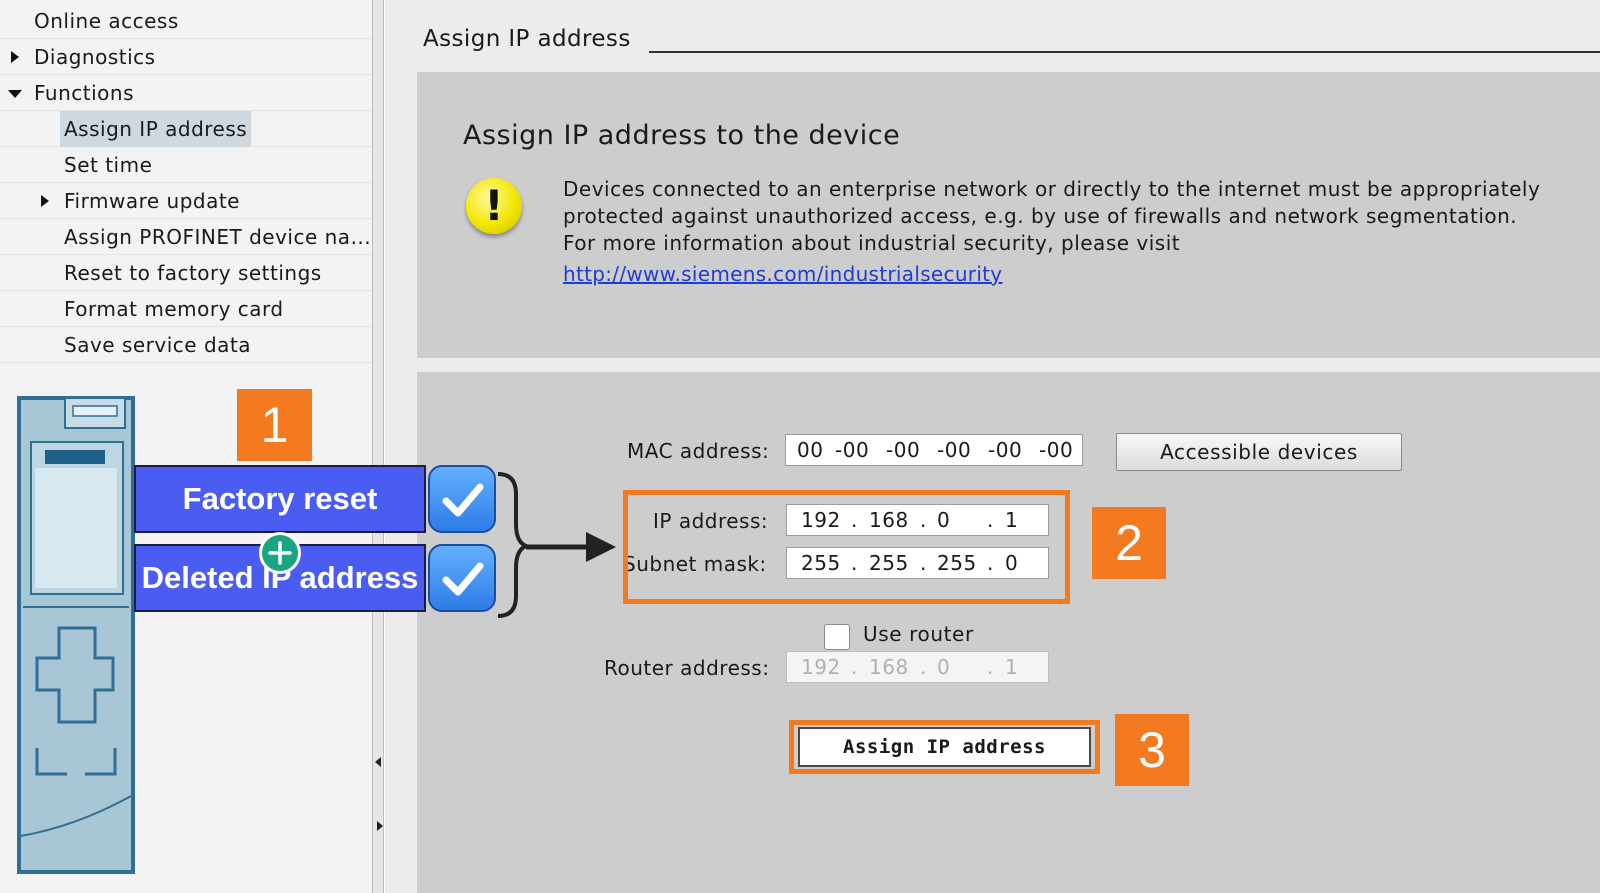  Describe the element at coordinates (186, 21) in the screenshot. I see `nav-item-online-access: Online access` at that location.